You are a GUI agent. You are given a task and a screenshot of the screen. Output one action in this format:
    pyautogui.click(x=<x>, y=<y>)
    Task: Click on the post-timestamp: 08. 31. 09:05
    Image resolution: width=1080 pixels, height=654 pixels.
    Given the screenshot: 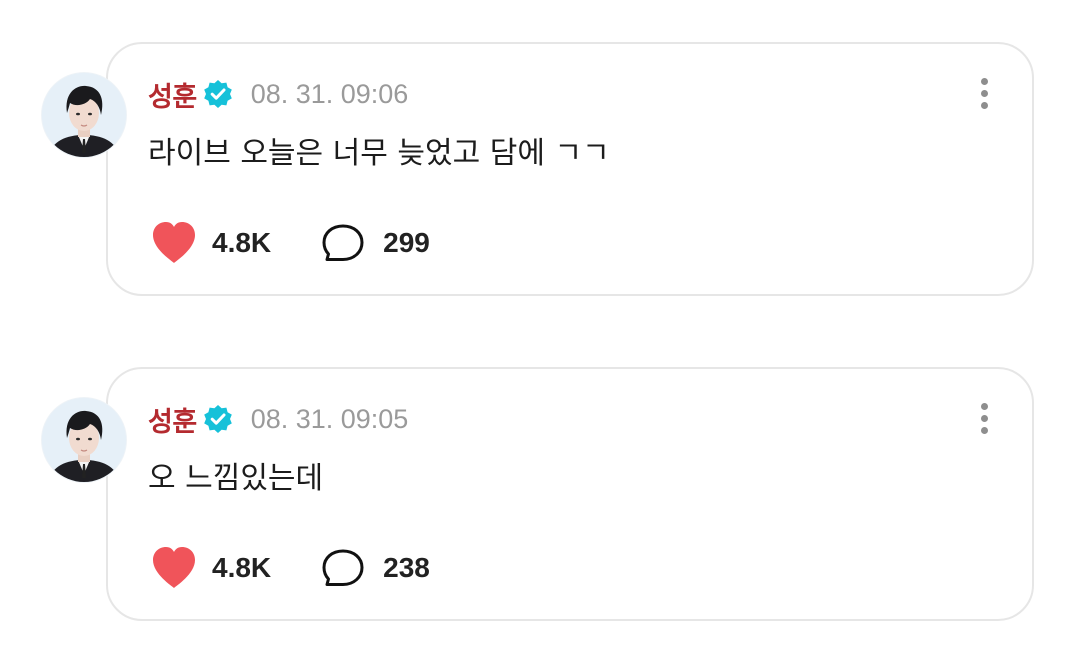 What is the action you would take?
    pyautogui.click(x=329, y=418)
    